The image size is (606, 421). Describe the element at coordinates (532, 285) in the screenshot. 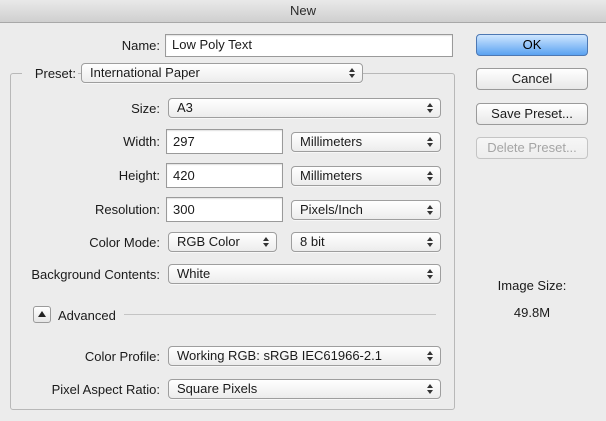

I see `image-size-label: Image Size:` at that location.